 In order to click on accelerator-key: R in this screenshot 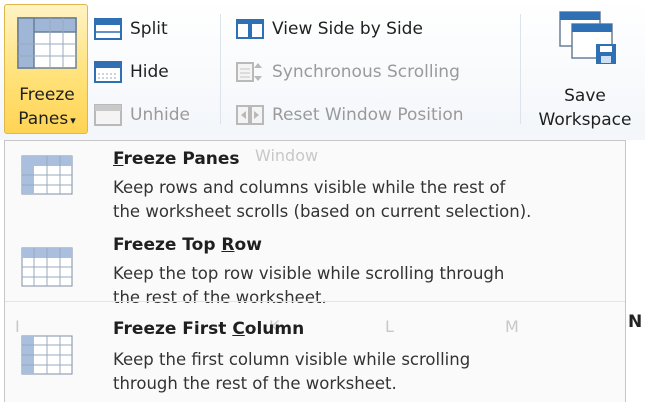, I will do `click(228, 245)`.